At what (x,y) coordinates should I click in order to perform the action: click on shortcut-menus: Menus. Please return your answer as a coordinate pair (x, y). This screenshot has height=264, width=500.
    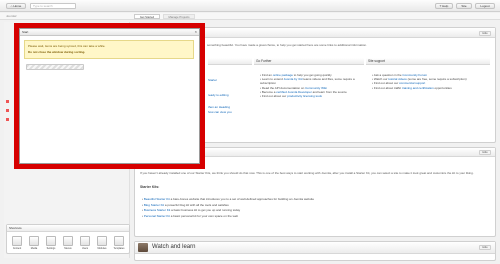
    Looking at the image, I should click on (68, 243).